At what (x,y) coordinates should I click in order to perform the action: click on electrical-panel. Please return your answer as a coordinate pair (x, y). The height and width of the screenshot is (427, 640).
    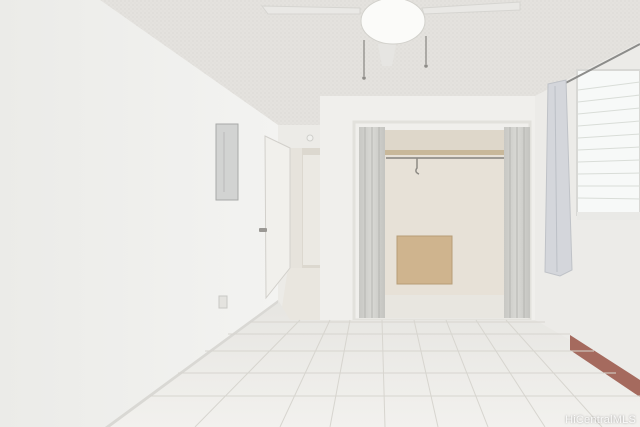
    Looking at the image, I should click on (227, 162).